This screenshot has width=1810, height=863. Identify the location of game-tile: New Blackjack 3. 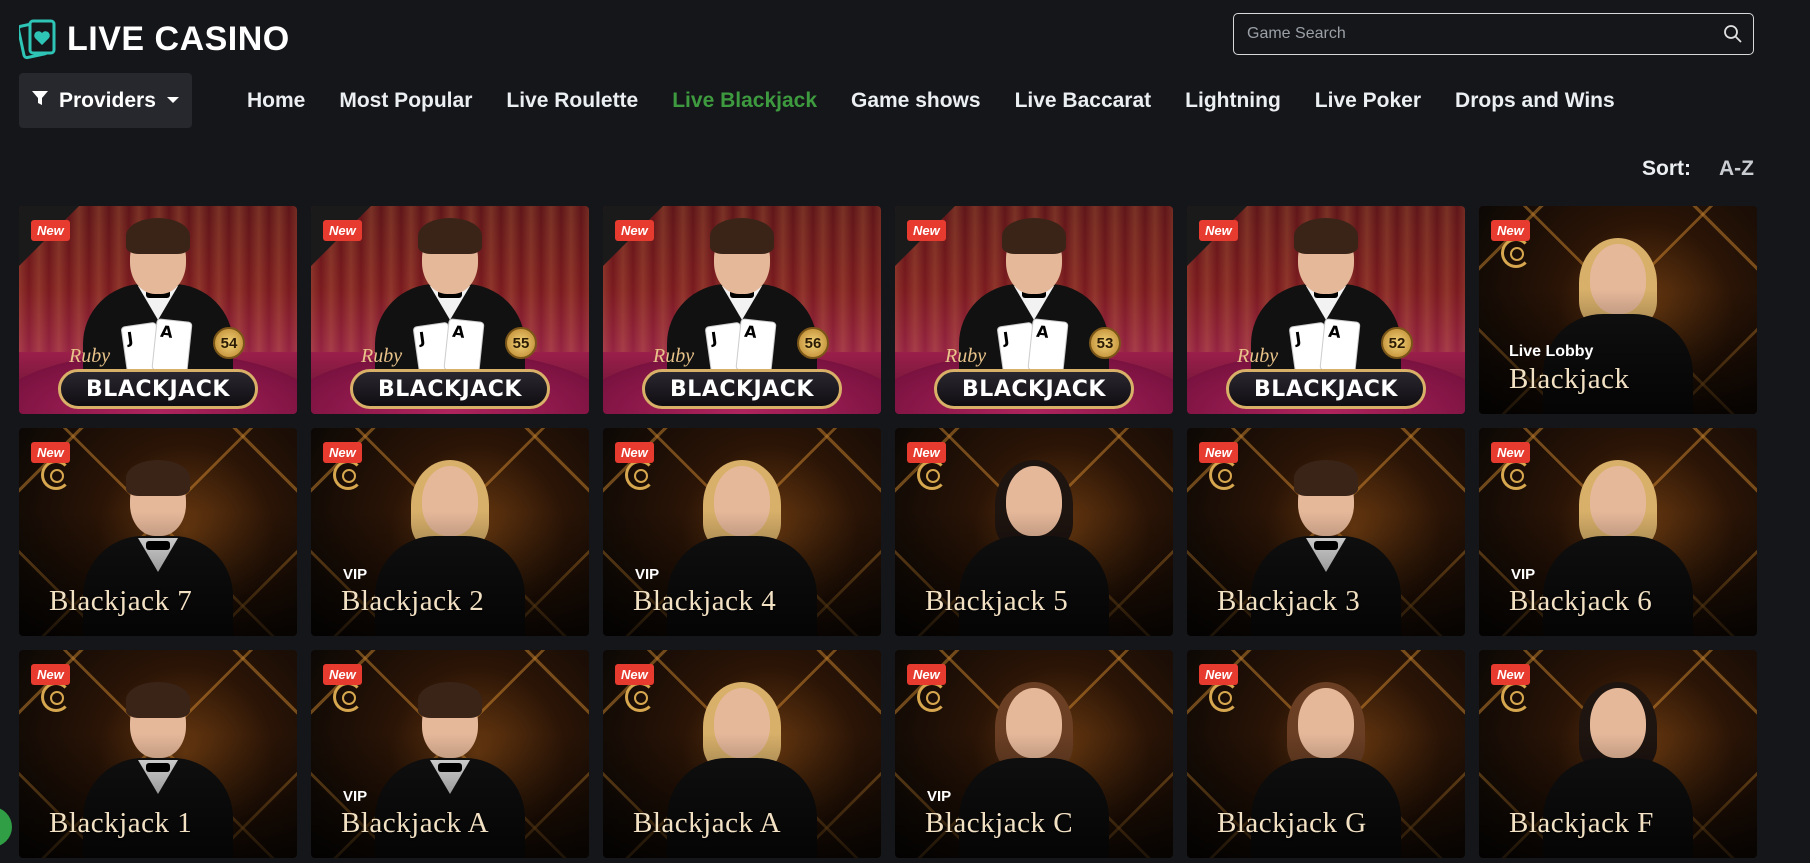
(1326, 532).